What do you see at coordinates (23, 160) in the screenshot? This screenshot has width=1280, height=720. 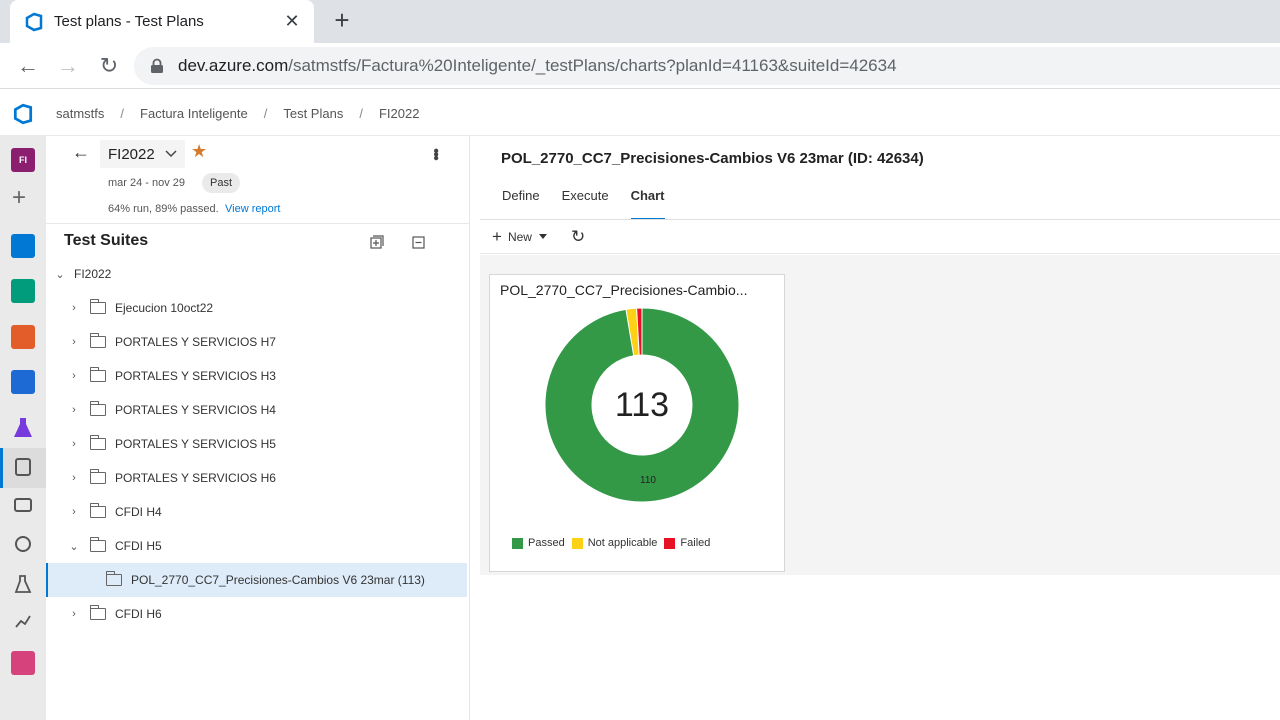 I see `project-avatar: FI` at bounding box center [23, 160].